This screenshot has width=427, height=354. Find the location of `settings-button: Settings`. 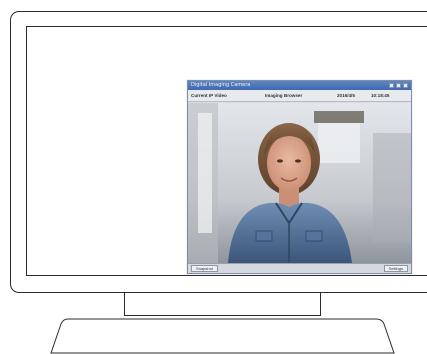

settings-button: Settings is located at coordinates (395, 268).